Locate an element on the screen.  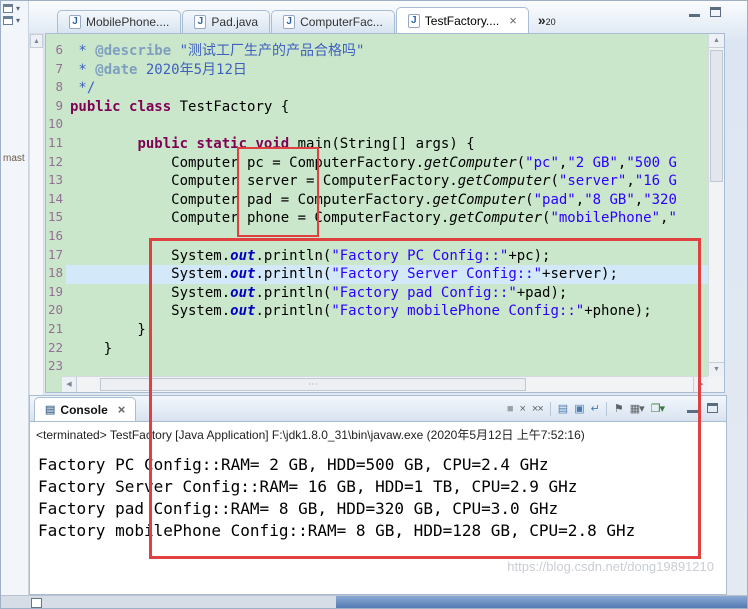
bottom-trim is located at coordinates (374, 601).